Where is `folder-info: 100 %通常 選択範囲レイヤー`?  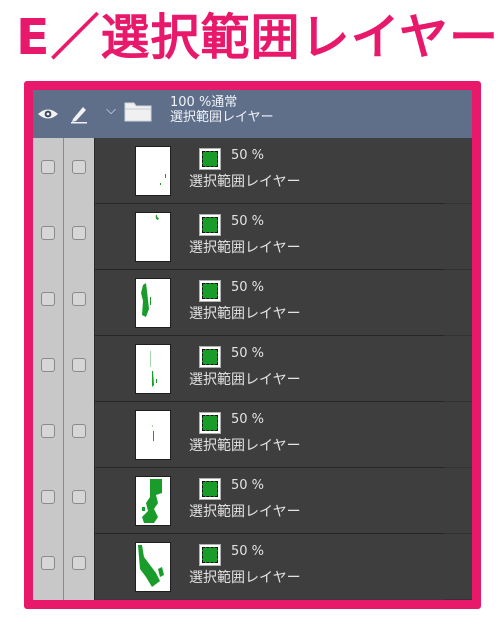
folder-info: 100 %通常 選択範囲レイヤー is located at coordinates (222, 110).